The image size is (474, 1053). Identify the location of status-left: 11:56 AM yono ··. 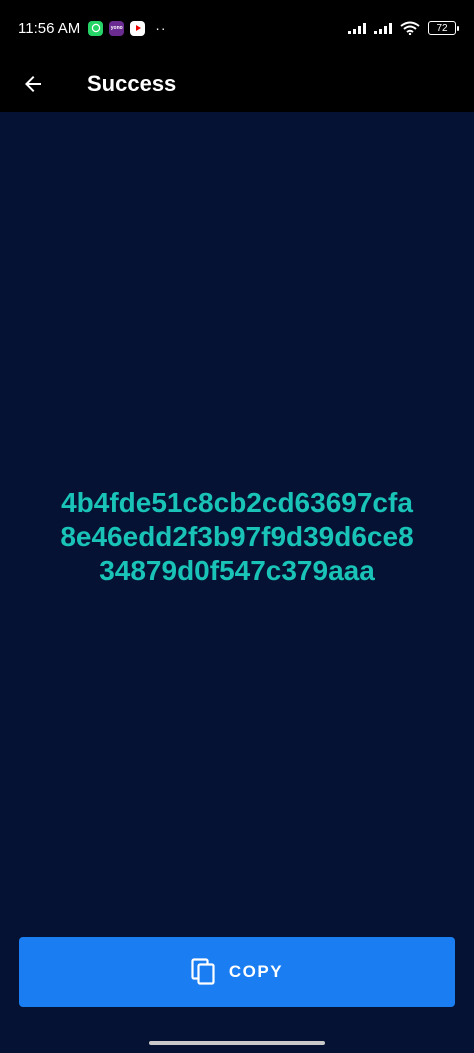
(92, 28).